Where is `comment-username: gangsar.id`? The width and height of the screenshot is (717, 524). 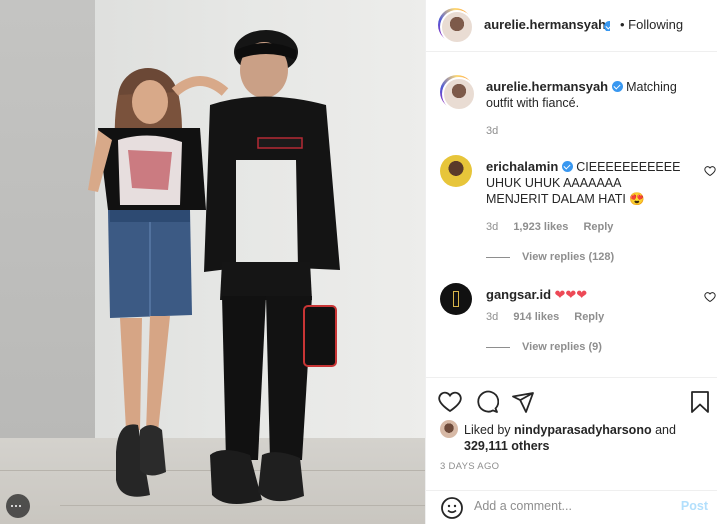
comment-username: gangsar.id is located at coordinates (518, 294).